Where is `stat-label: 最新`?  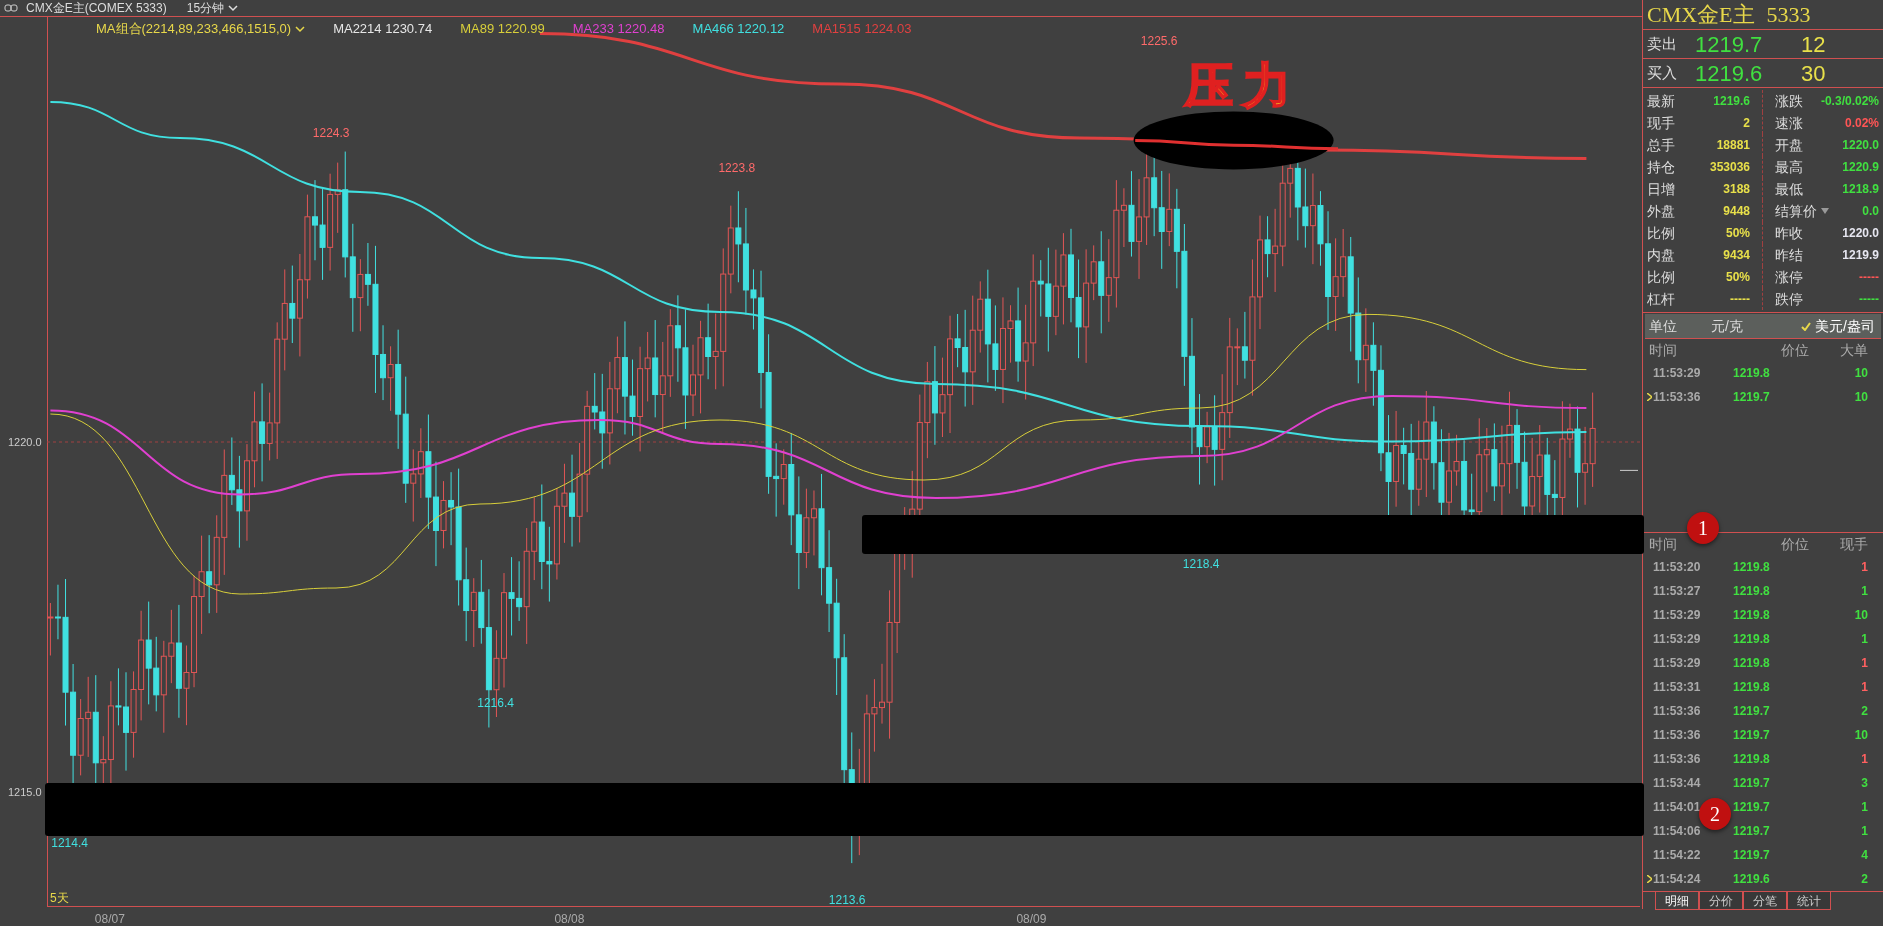 stat-label: 最新 is located at coordinates (1661, 101).